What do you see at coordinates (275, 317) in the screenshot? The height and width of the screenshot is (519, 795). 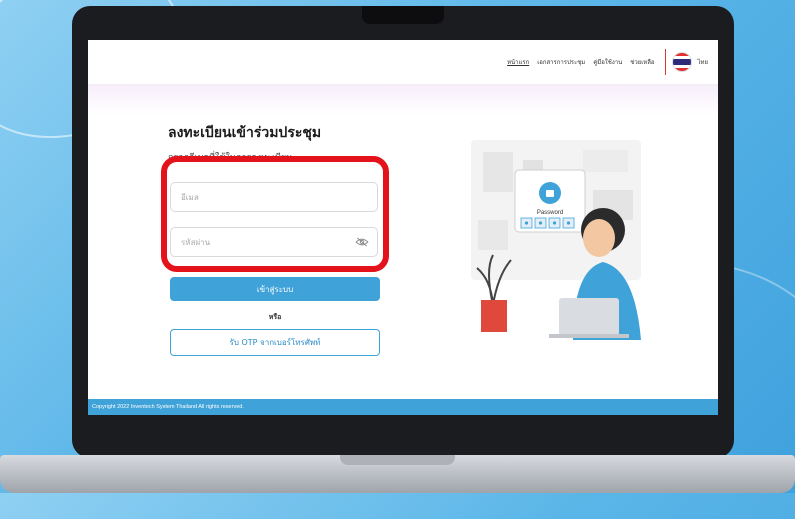 I see `or-separator: หรือ` at bounding box center [275, 317].